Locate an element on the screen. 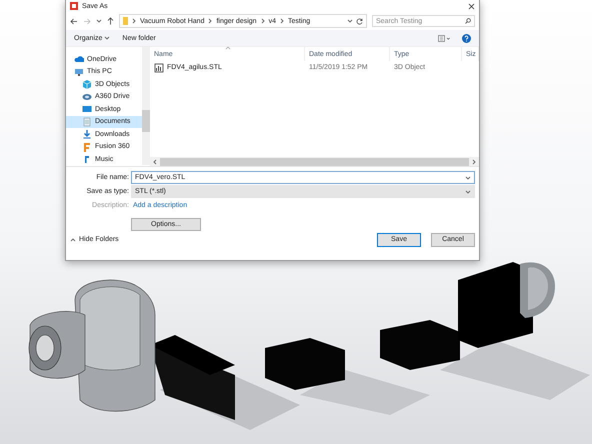  back-arrow-icon is located at coordinates (74, 21).